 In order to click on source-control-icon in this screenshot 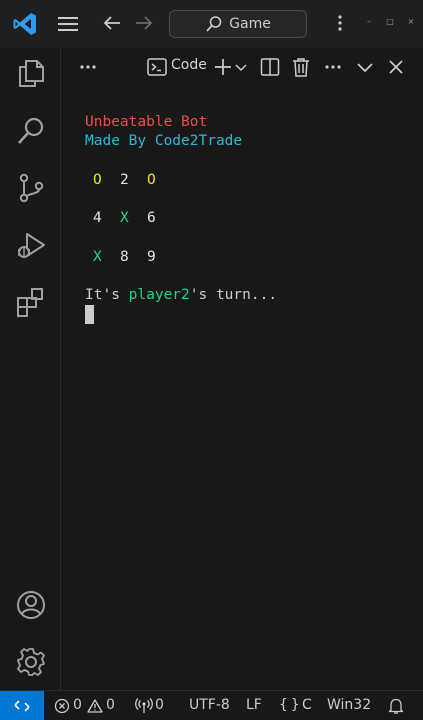, I will do `click(31, 188)`.